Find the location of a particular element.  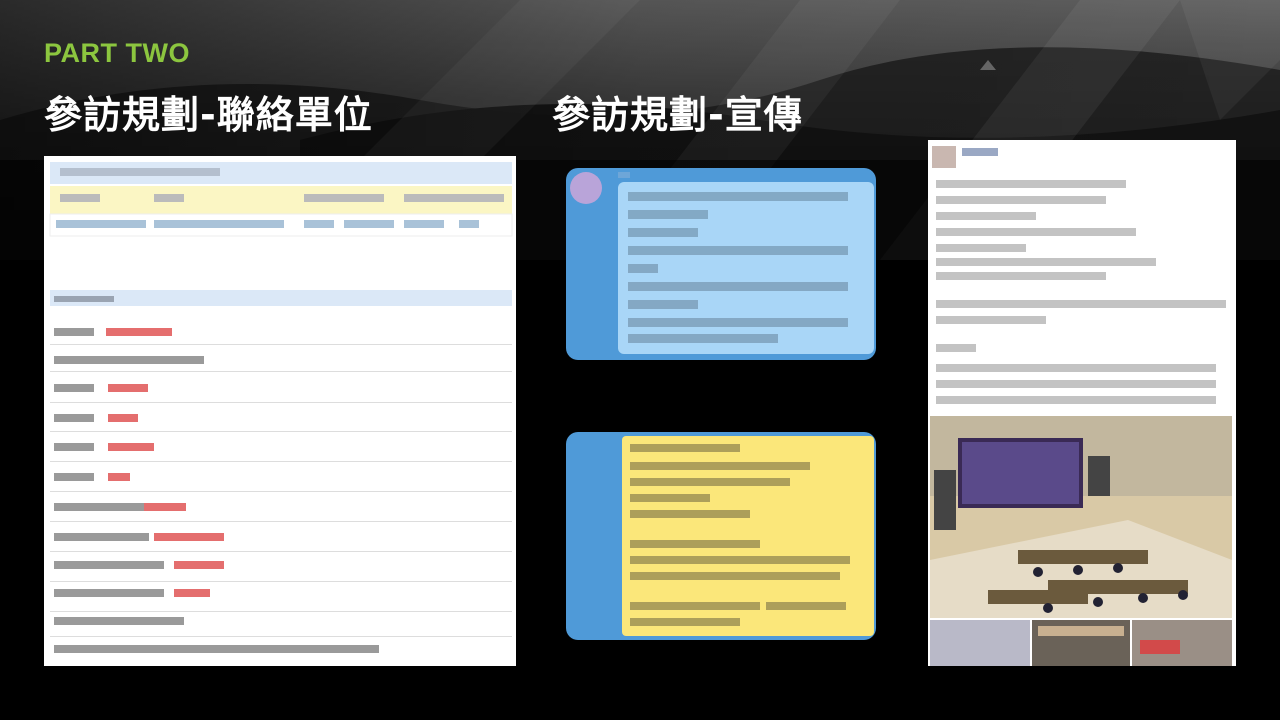

message-screenshot-blue is located at coordinates (721, 264).